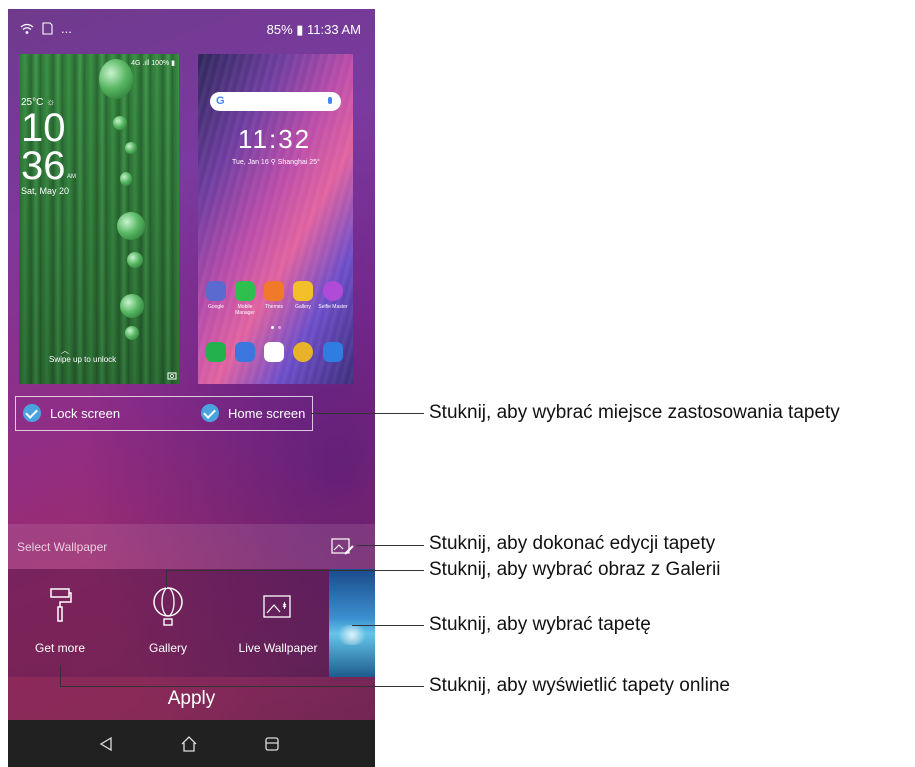  What do you see at coordinates (85, 413) in the screenshot?
I see `lock-screen-label: Lock screen` at bounding box center [85, 413].